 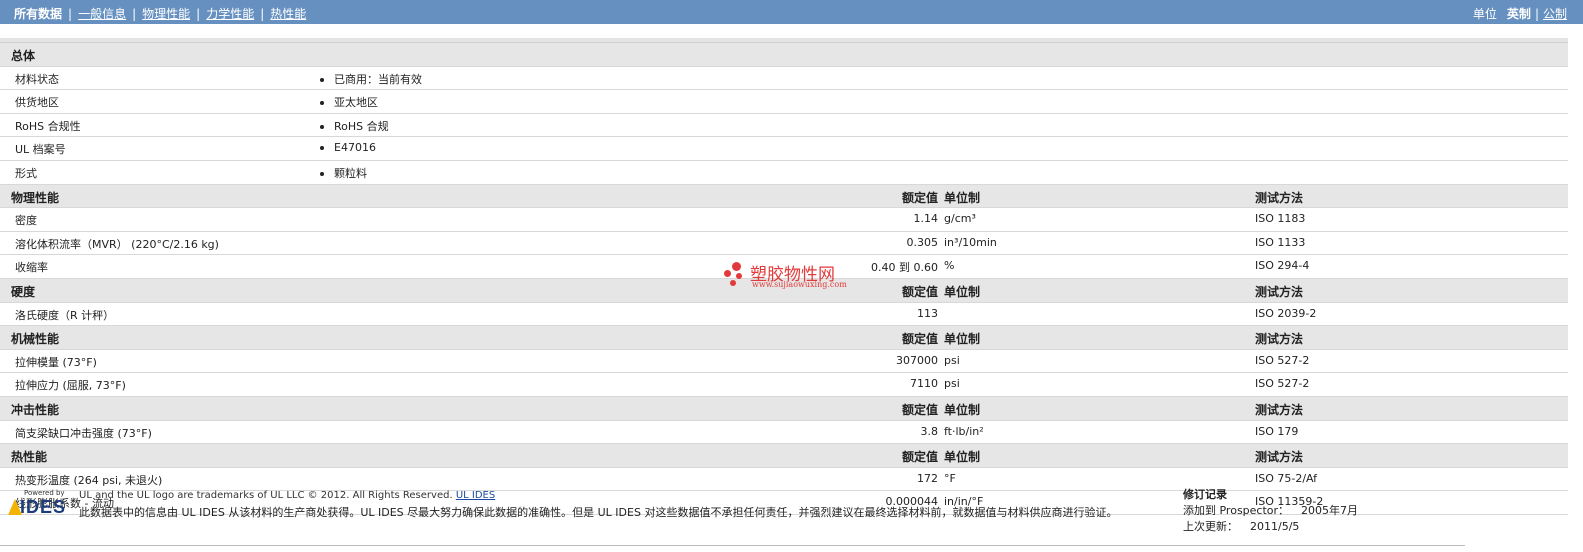 What do you see at coordinates (1286, 313) in the screenshot?
I see `test-method: ISO 2039-2` at bounding box center [1286, 313].